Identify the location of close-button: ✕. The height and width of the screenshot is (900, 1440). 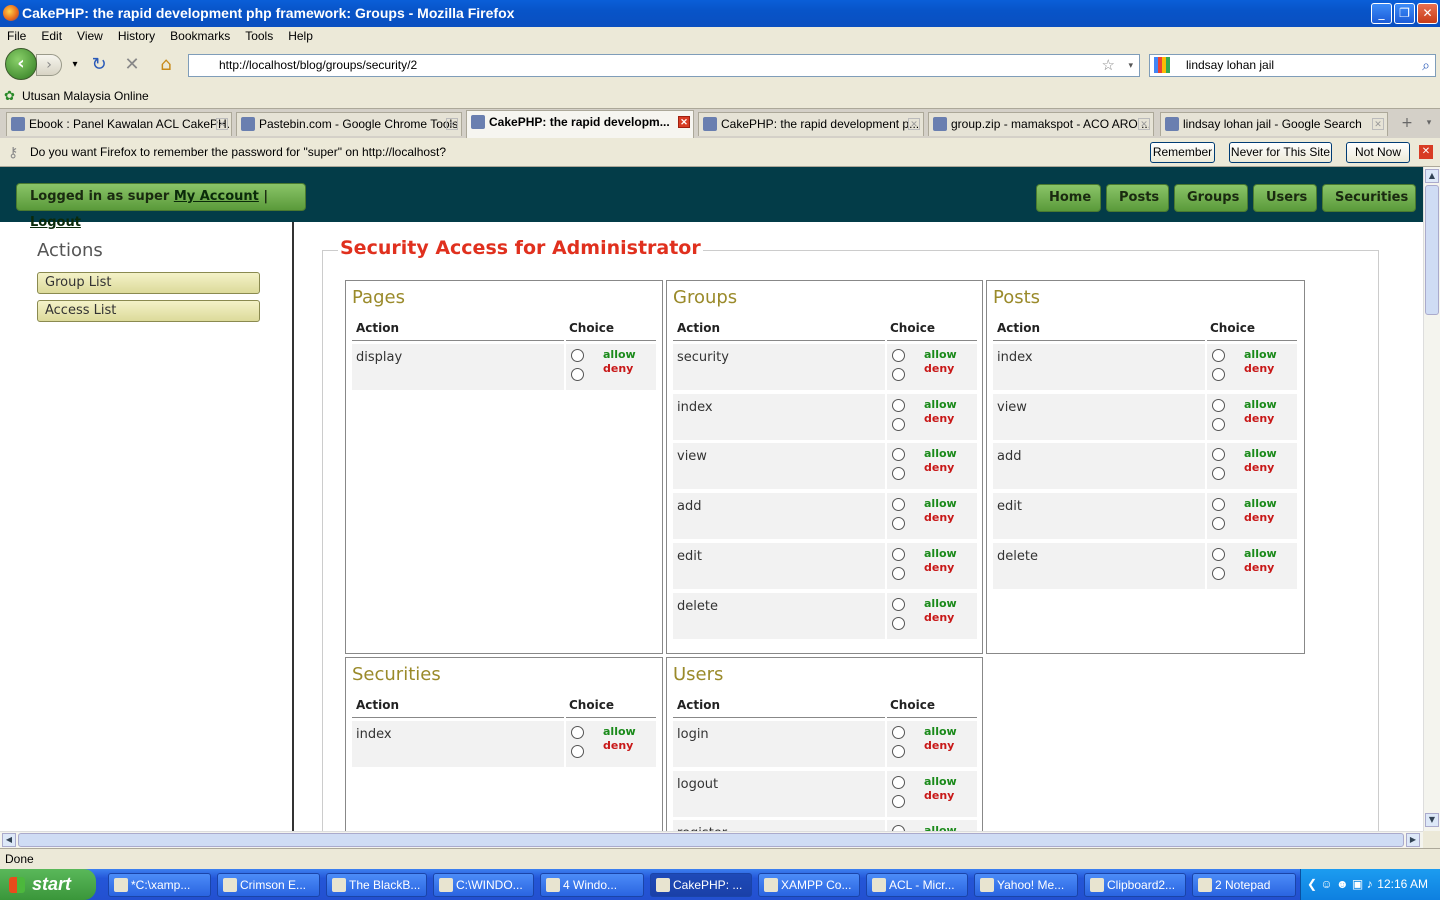
(1427, 13).